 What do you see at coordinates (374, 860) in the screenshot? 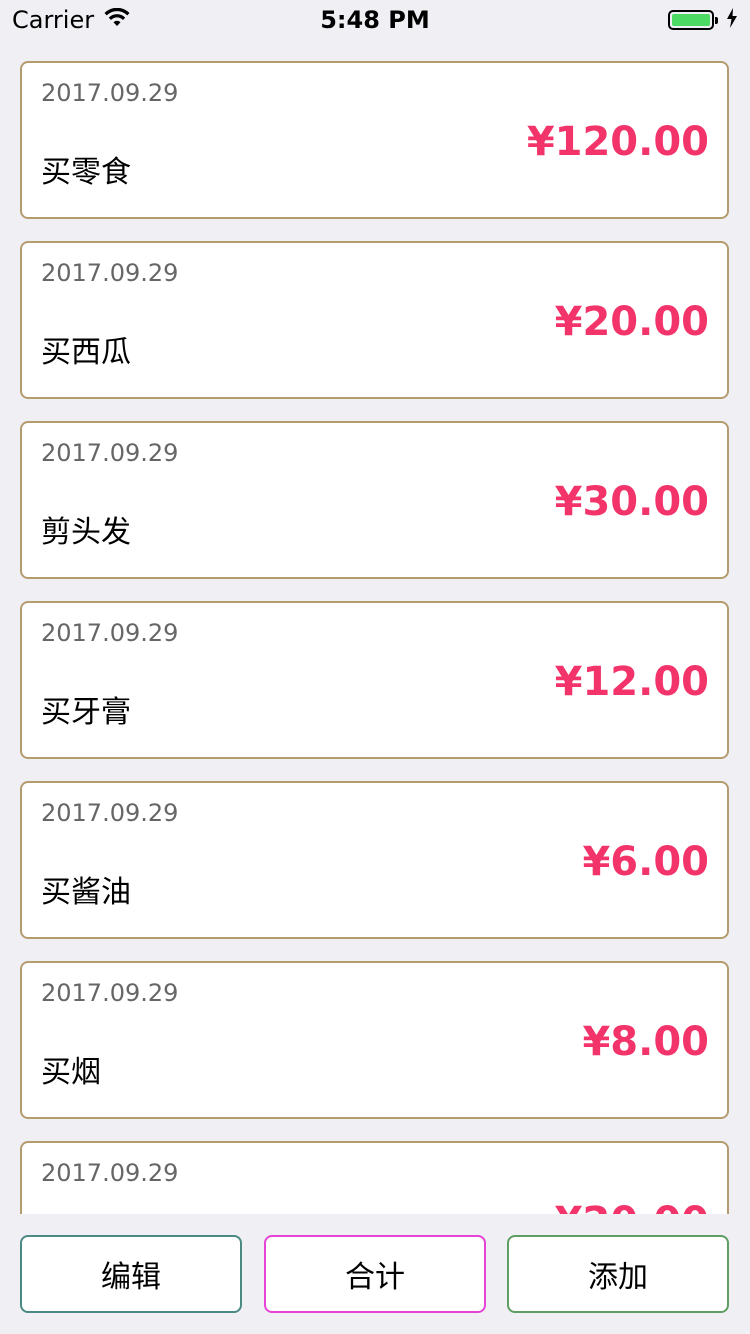
I see `record-card: 2017.09.29 买酱油 ¥6.00` at bounding box center [374, 860].